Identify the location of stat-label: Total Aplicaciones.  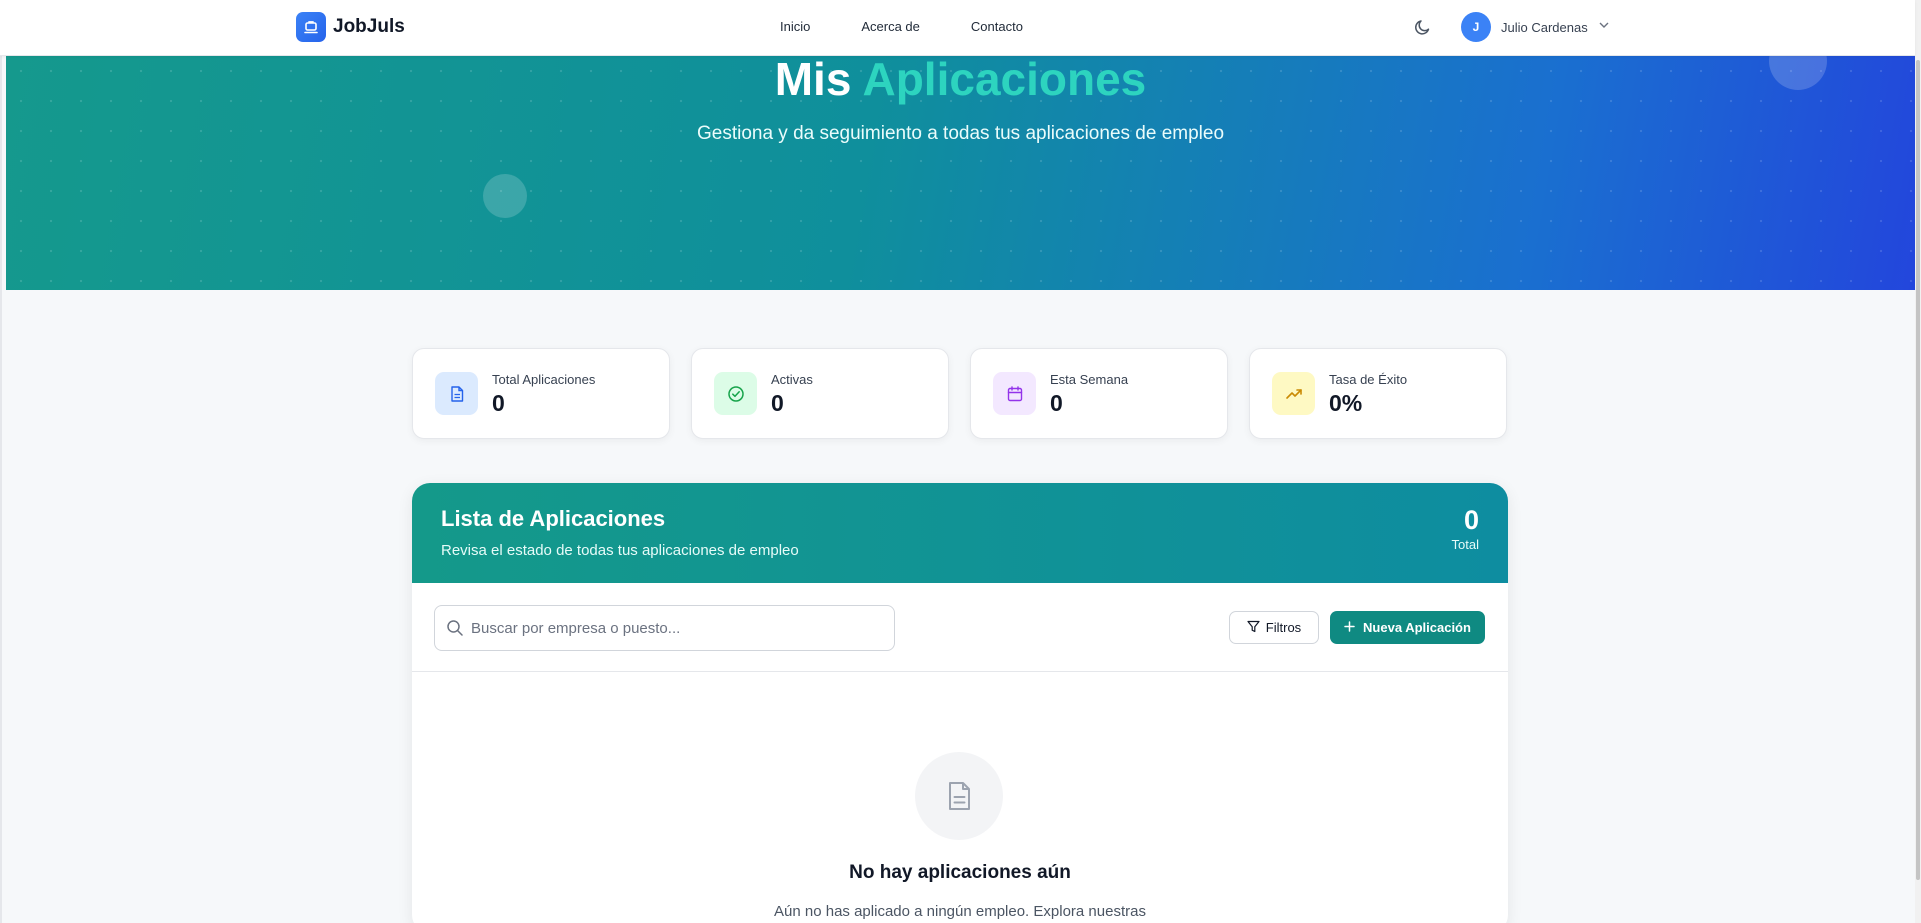
(544, 379).